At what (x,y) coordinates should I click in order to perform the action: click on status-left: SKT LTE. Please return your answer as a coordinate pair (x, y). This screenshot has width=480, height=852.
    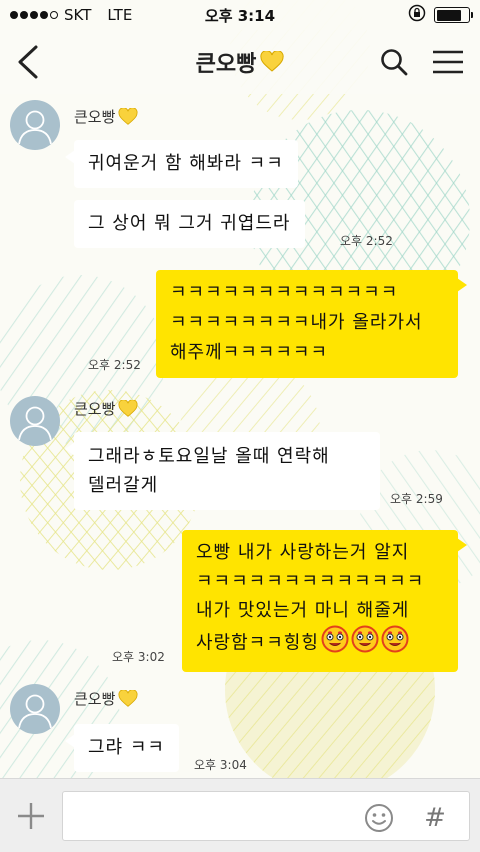
    Looking at the image, I should click on (71, 15).